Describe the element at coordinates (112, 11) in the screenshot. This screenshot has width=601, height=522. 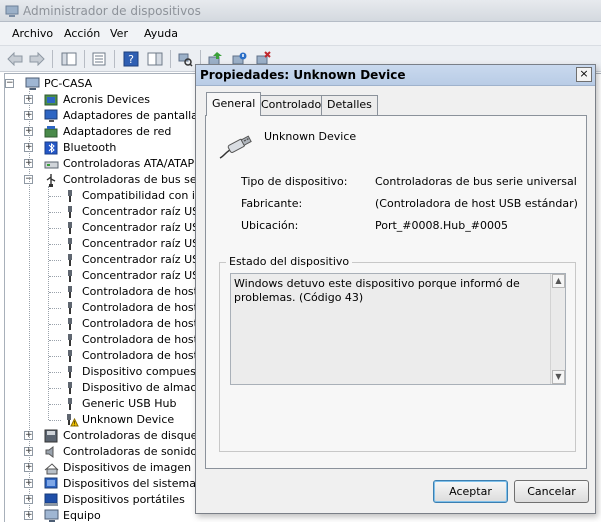
I see `window-title: Administrador de dispositivos` at that location.